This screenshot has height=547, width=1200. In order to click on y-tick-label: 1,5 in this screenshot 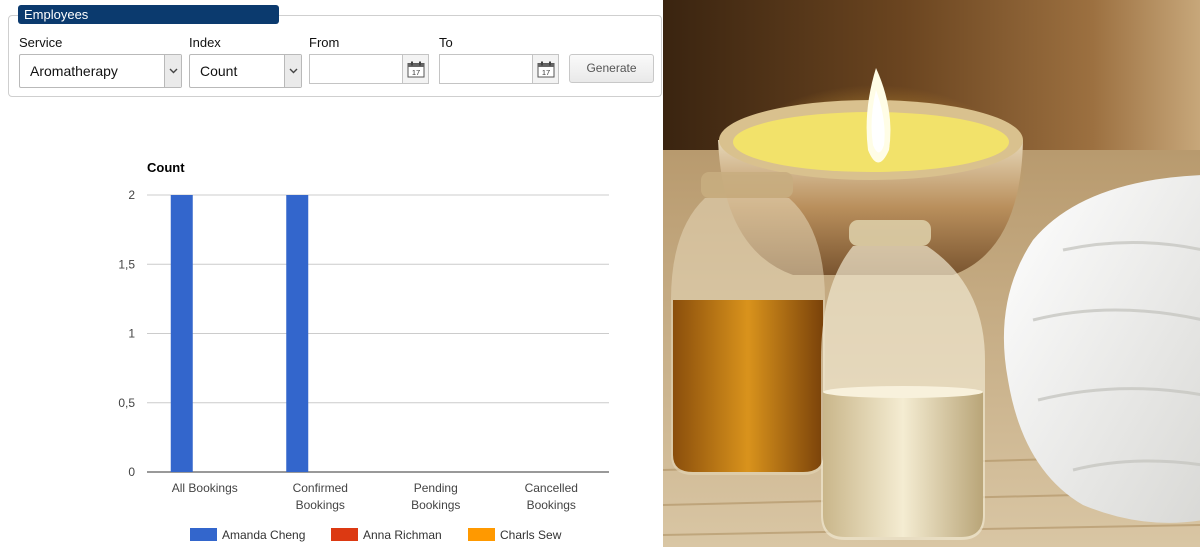, I will do `click(126, 264)`.